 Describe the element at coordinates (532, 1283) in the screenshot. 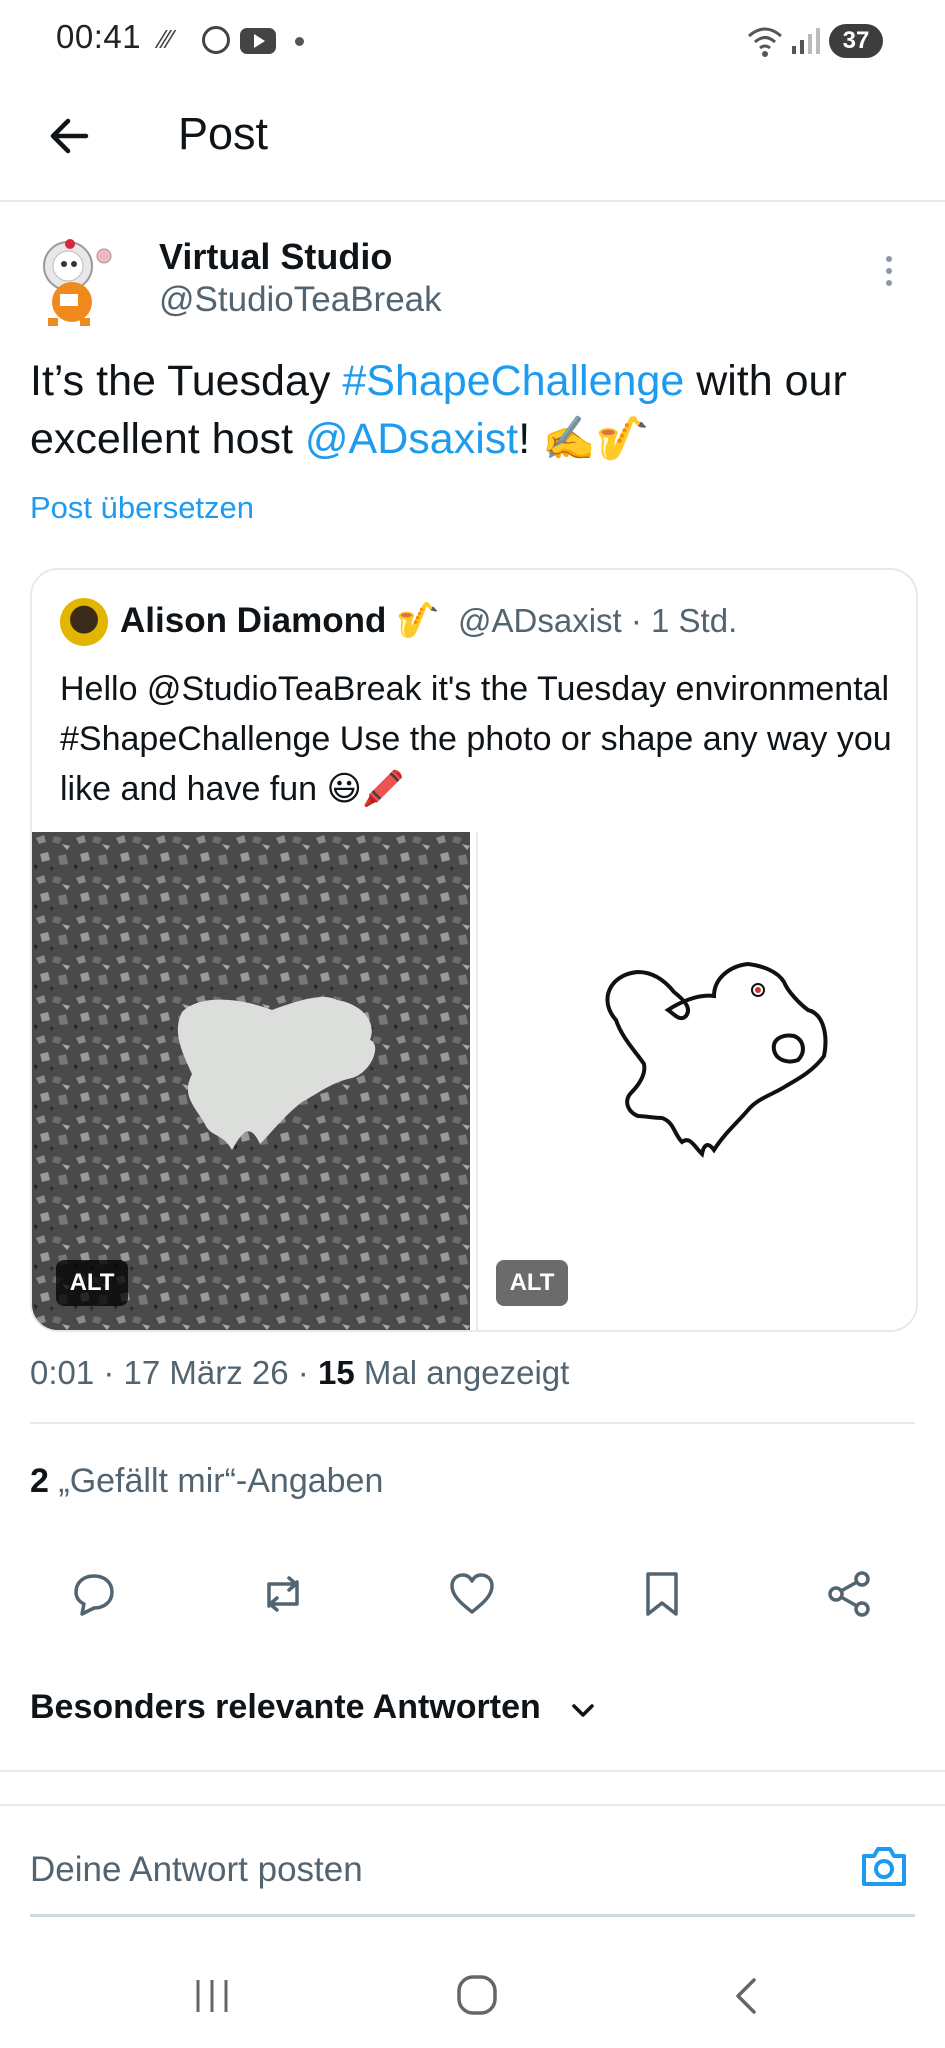

I see `alt-badge-right: ALT` at that location.